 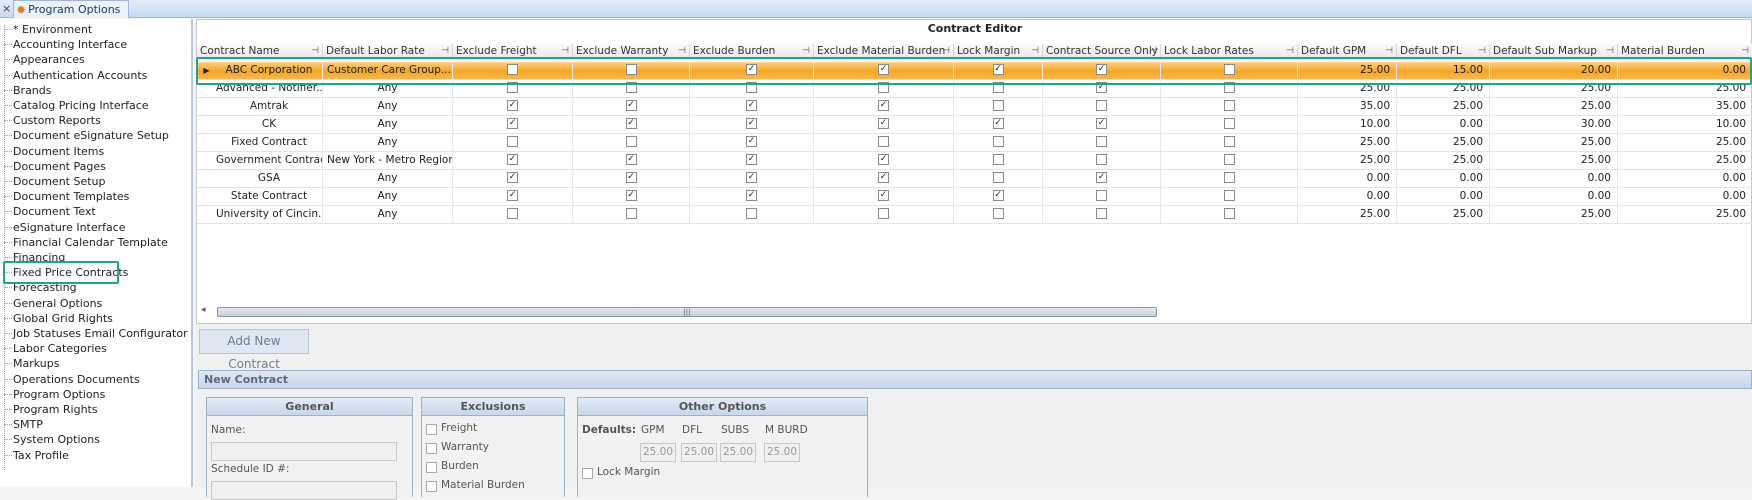 What do you see at coordinates (57, 303) in the screenshot?
I see `tree-item: General Options` at bounding box center [57, 303].